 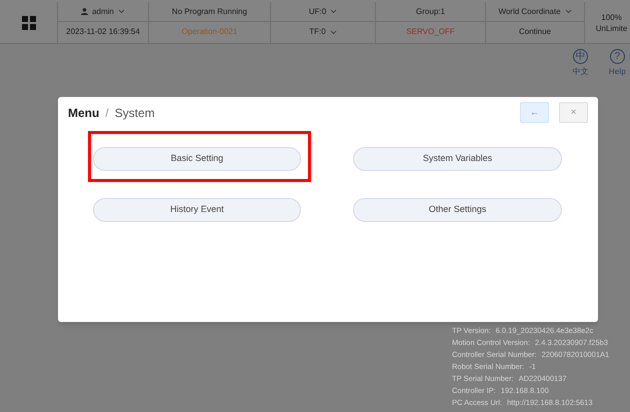 What do you see at coordinates (611, 17) in the screenshot?
I see `speed-value: 100%` at bounding box center [611, 17].